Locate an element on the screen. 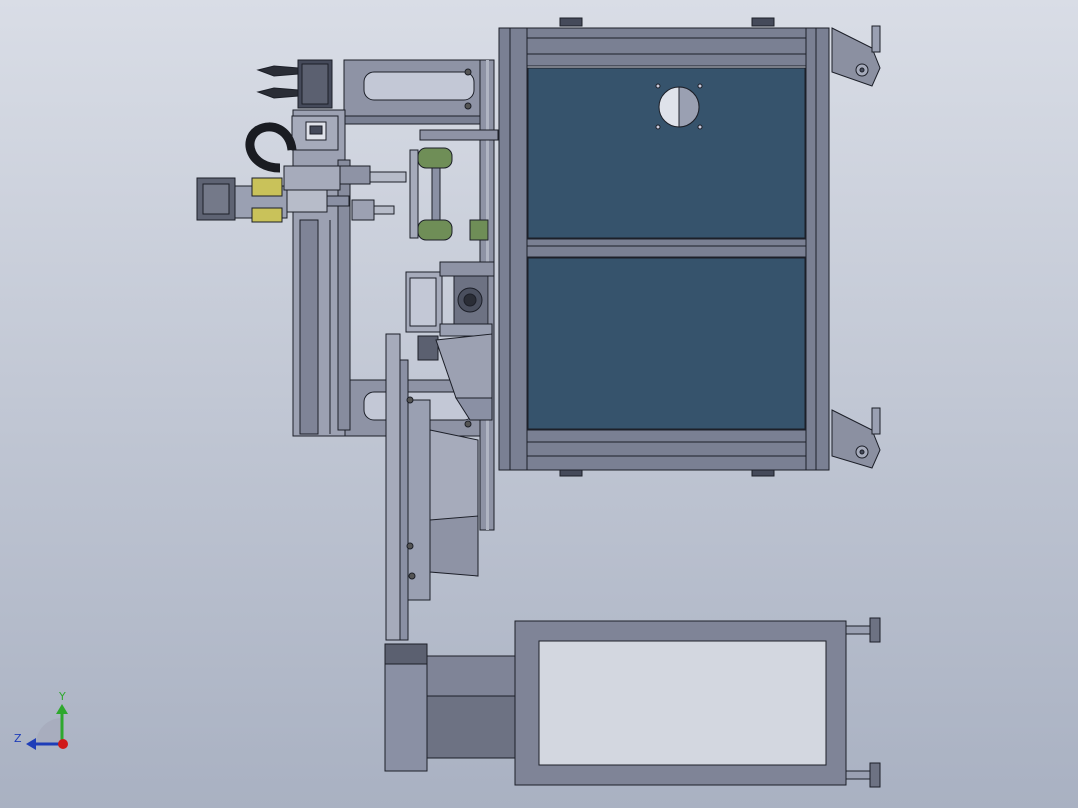  lower-glass-panel is located at coordinates (666, 343).